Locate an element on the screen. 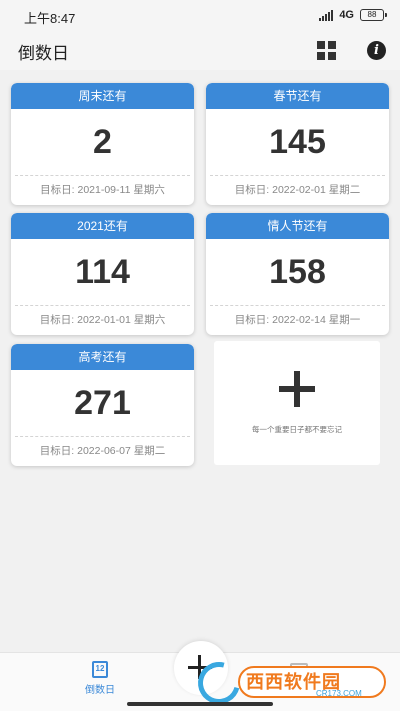  battery-icon: 88 is located at coordinates (373, 15).